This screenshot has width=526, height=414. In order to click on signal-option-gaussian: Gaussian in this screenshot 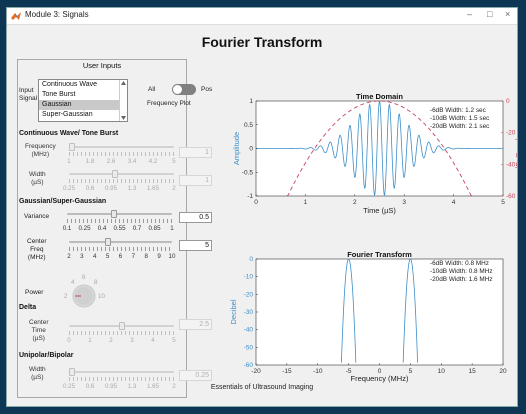, I will do `click(79, 105)`.